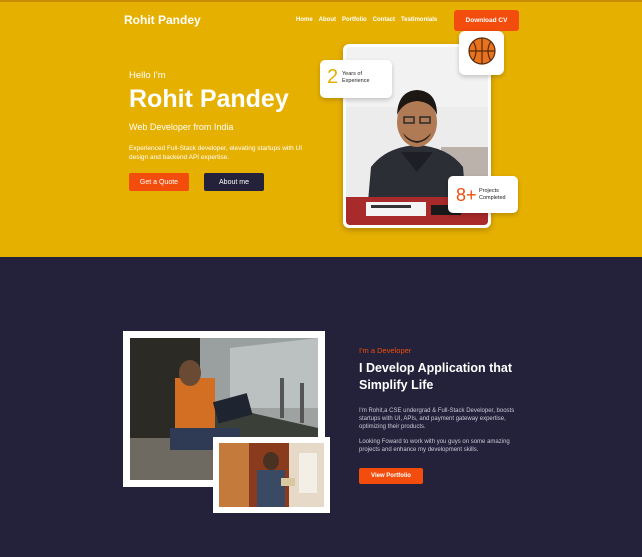 The height and width of the screenshot is (557, 642). What do you see at coordinates (304, 20) in the screenshot?
I see `nav-home: Home` at bounding box center [304, 20].